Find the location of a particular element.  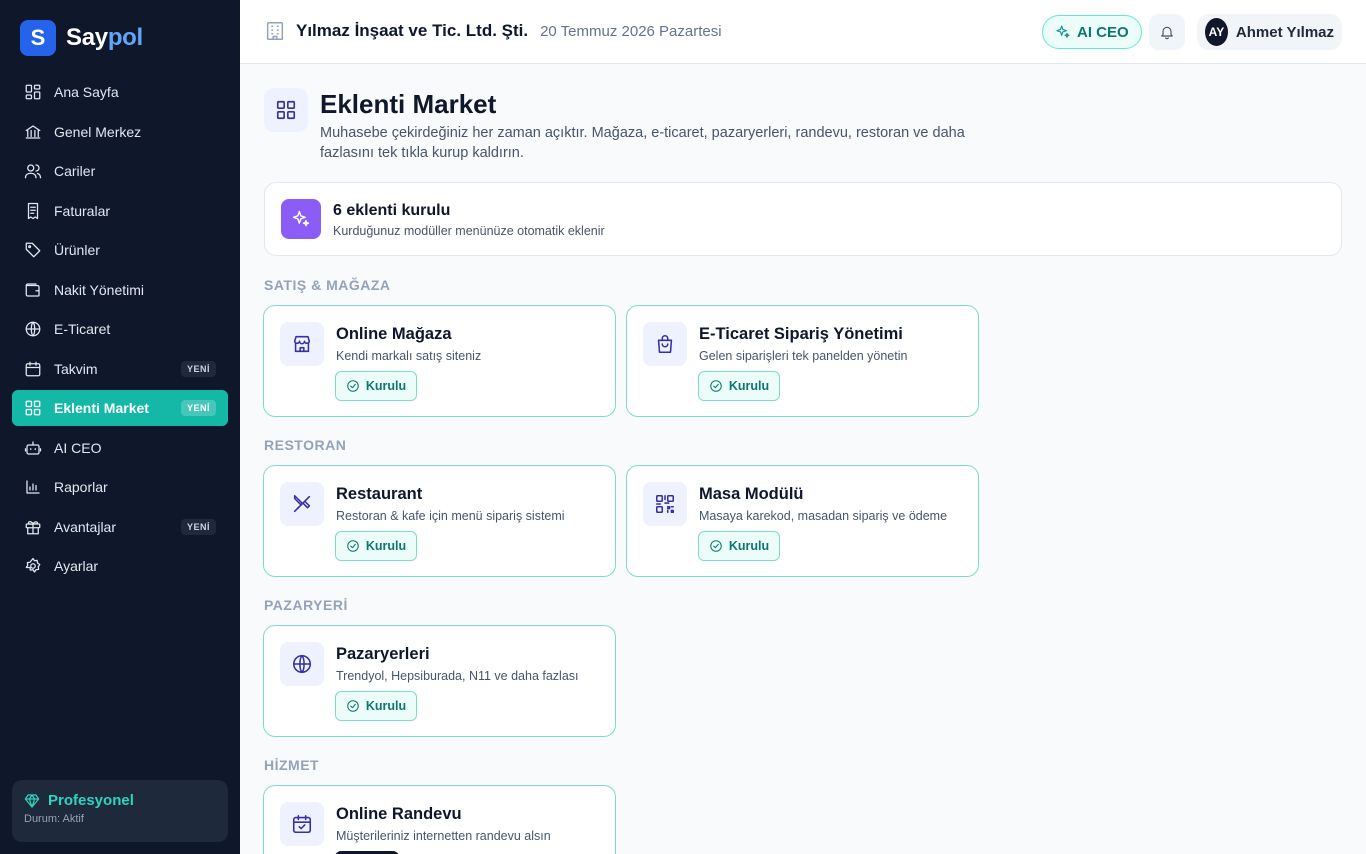

sidebar-item-cariler: Cariler is located at coordinates (120, 171).